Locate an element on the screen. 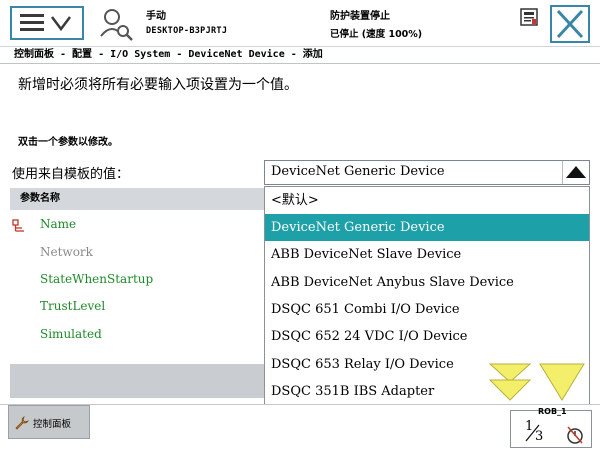  robot-label: ROB_1 is located at coordinates (552, 411).